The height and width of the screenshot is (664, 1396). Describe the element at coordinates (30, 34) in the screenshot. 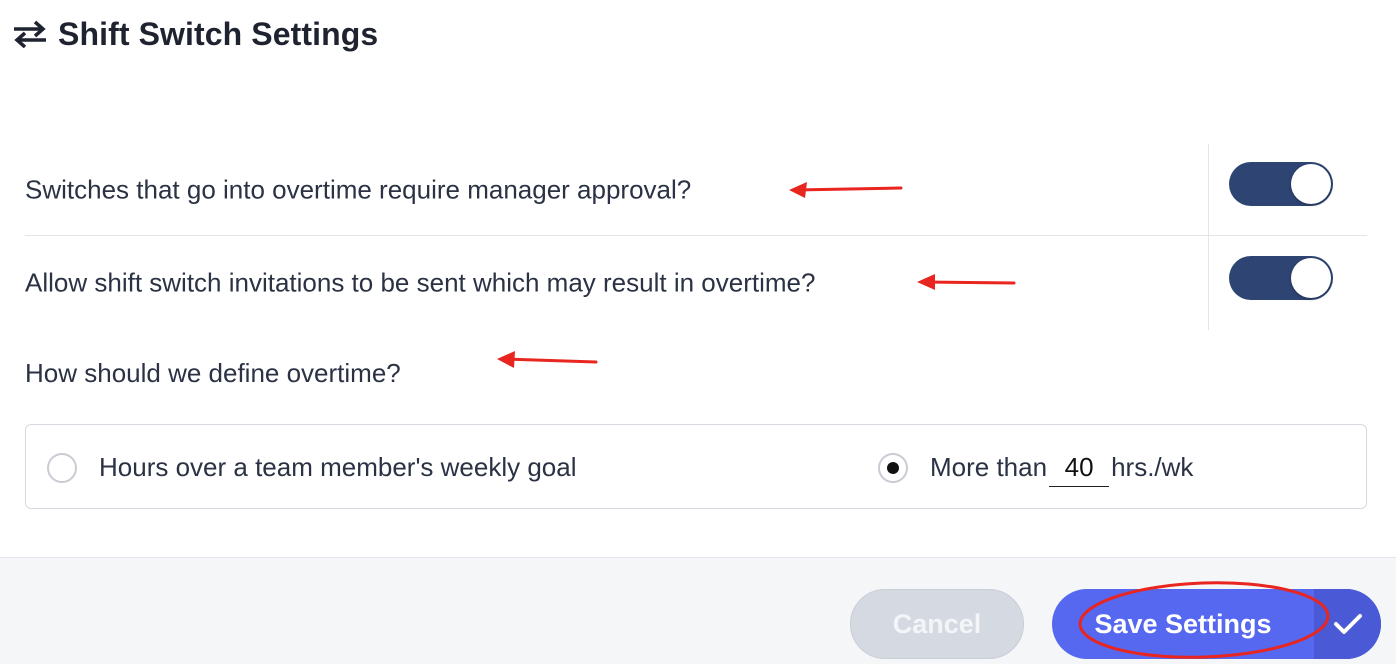

I see `swap-arrows-icon` at that location.